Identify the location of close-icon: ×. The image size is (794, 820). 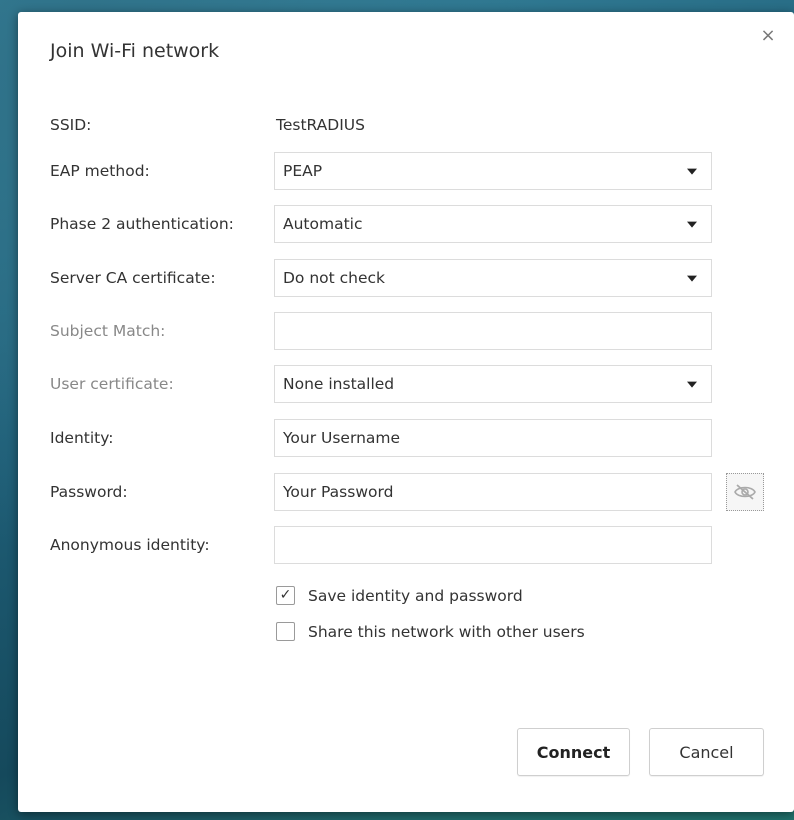
(768, 36).